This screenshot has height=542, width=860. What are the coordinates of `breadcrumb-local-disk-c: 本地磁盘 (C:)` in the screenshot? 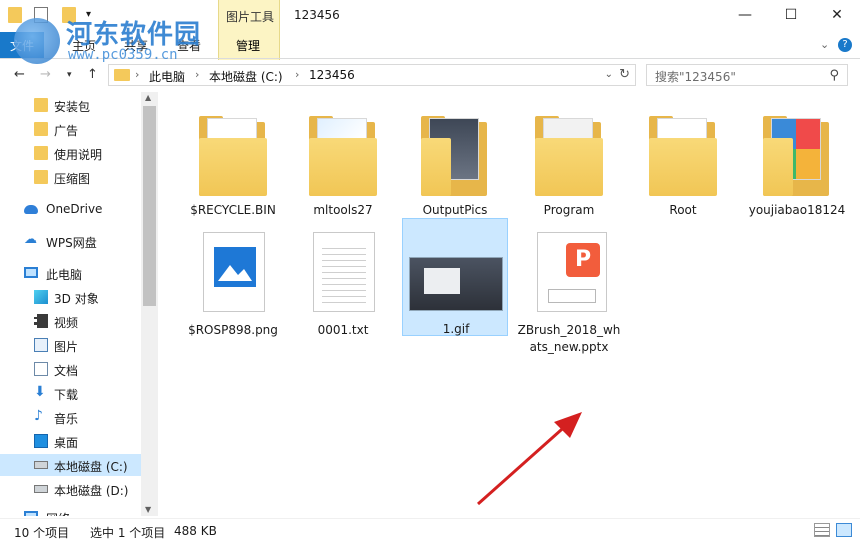 It's located at (246, 76).